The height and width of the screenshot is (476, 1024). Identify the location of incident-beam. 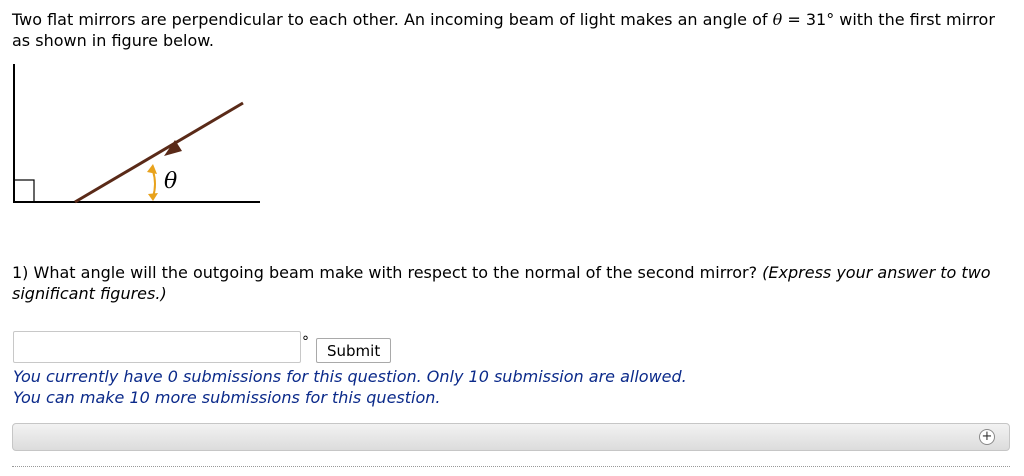
(159, 152).